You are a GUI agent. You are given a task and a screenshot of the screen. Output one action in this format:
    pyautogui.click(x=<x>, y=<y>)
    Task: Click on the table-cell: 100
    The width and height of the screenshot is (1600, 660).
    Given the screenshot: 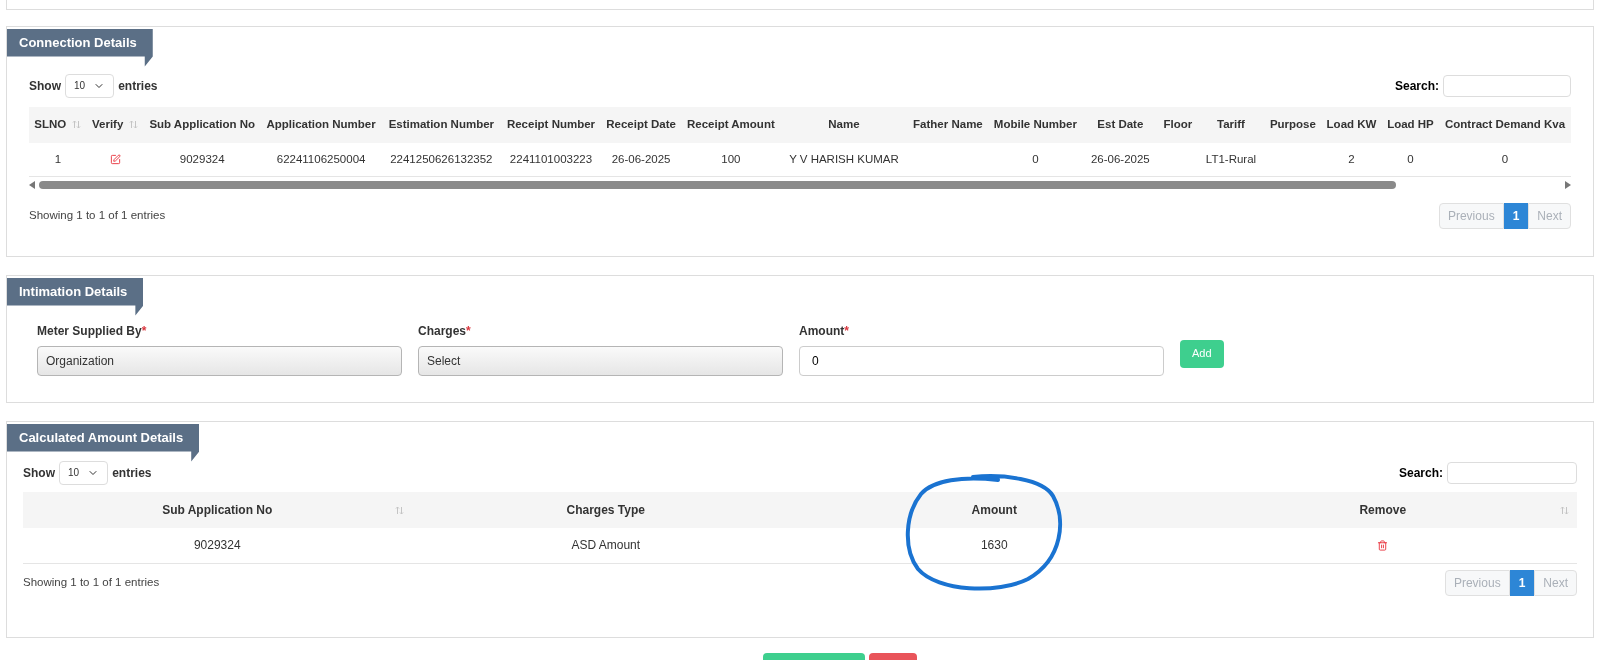 What is the action you would take?
    pyautogui.click(x=731, y=159)
    